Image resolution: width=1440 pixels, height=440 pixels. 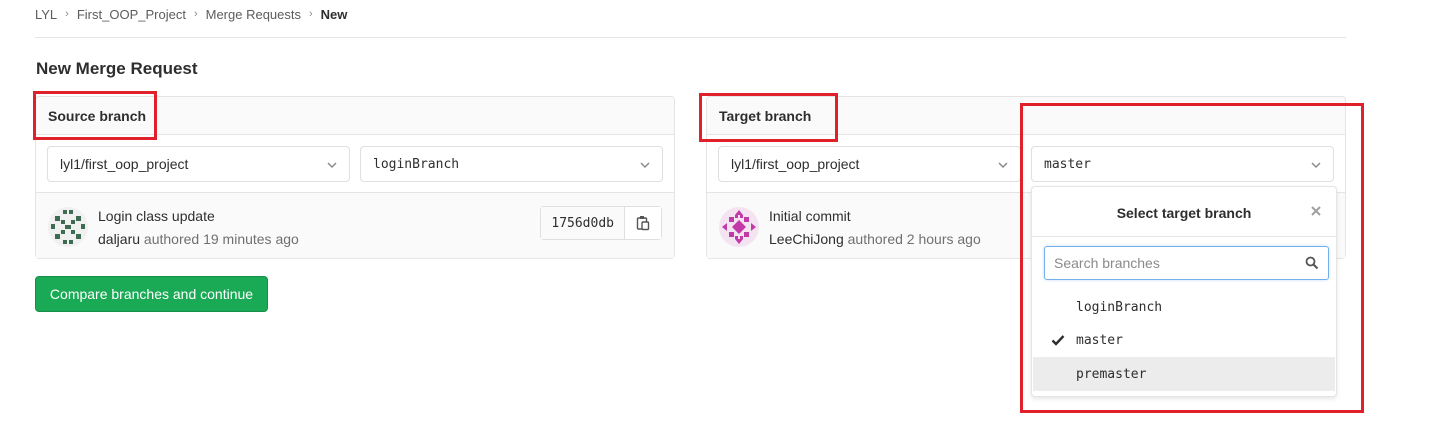 I want to click on commit-meta: daljaru authored 19 minutes ago, so click(x=198, y=239).